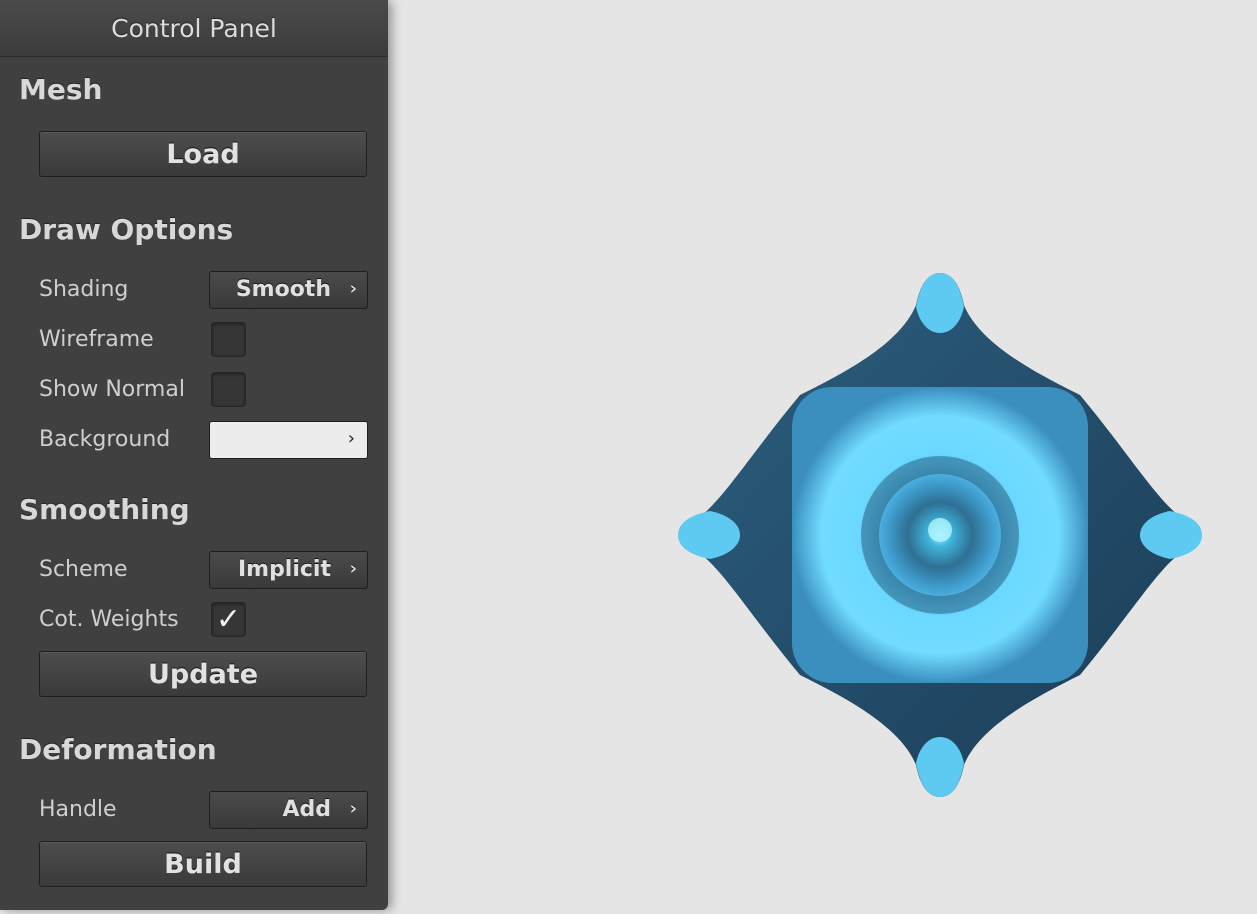 This screenshot has height=914, width=1257. I want to click on shading-label: Shading, so click(84, 289).